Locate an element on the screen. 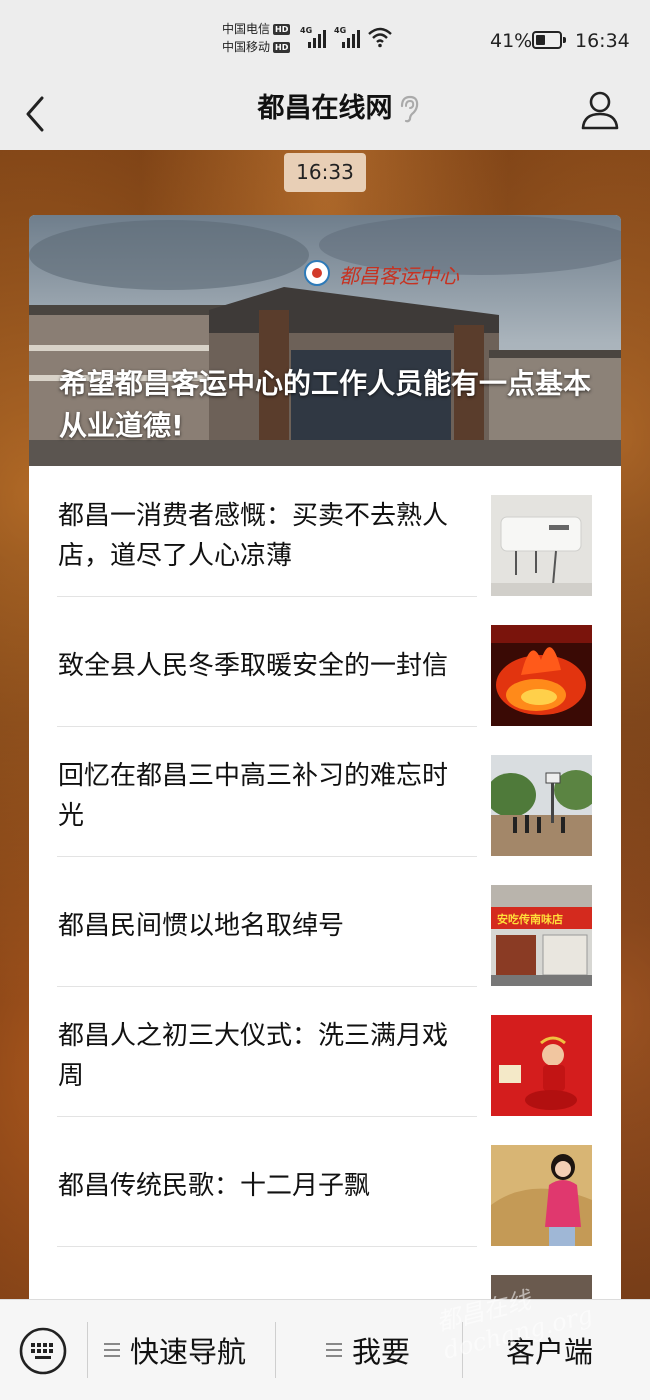 The height and width of the screenshot is (1400, 650). battery-percent: 41% is located at coordinates (511, 41).